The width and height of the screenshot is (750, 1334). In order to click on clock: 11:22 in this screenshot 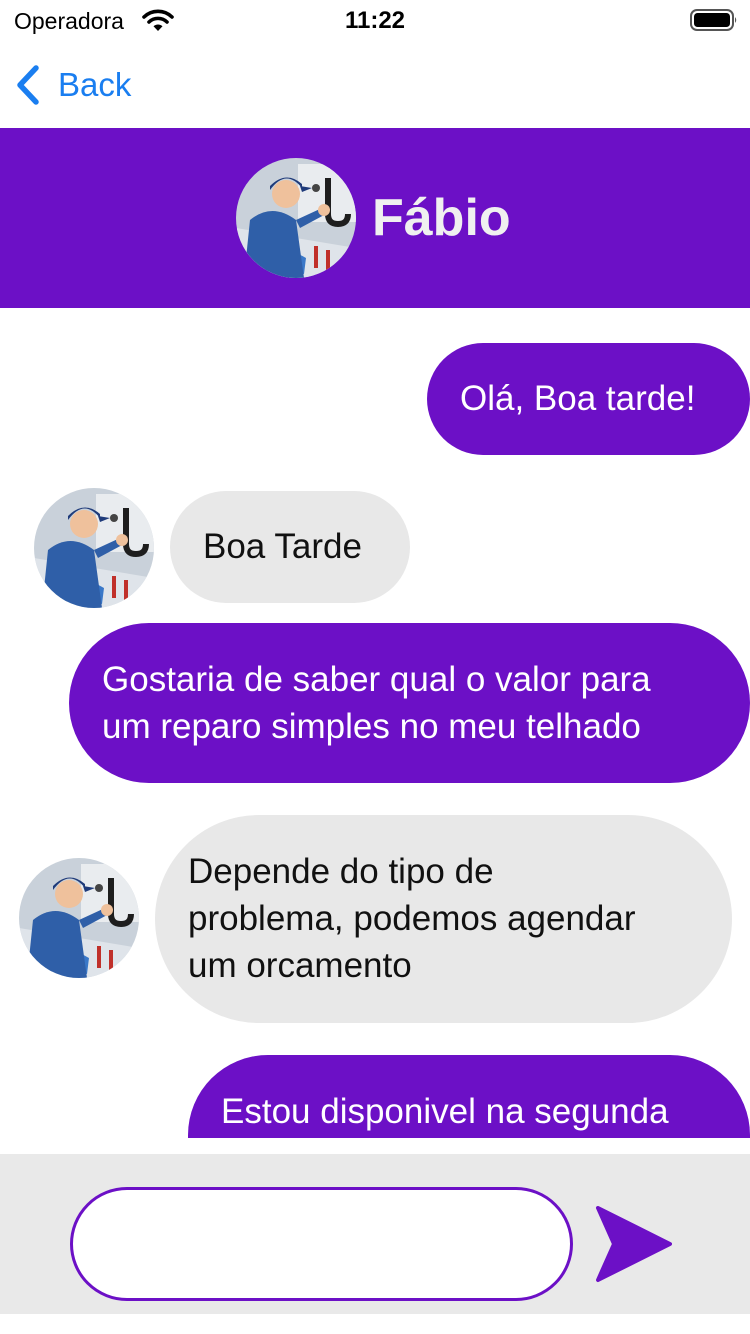, I will do `click(375, 20)`.